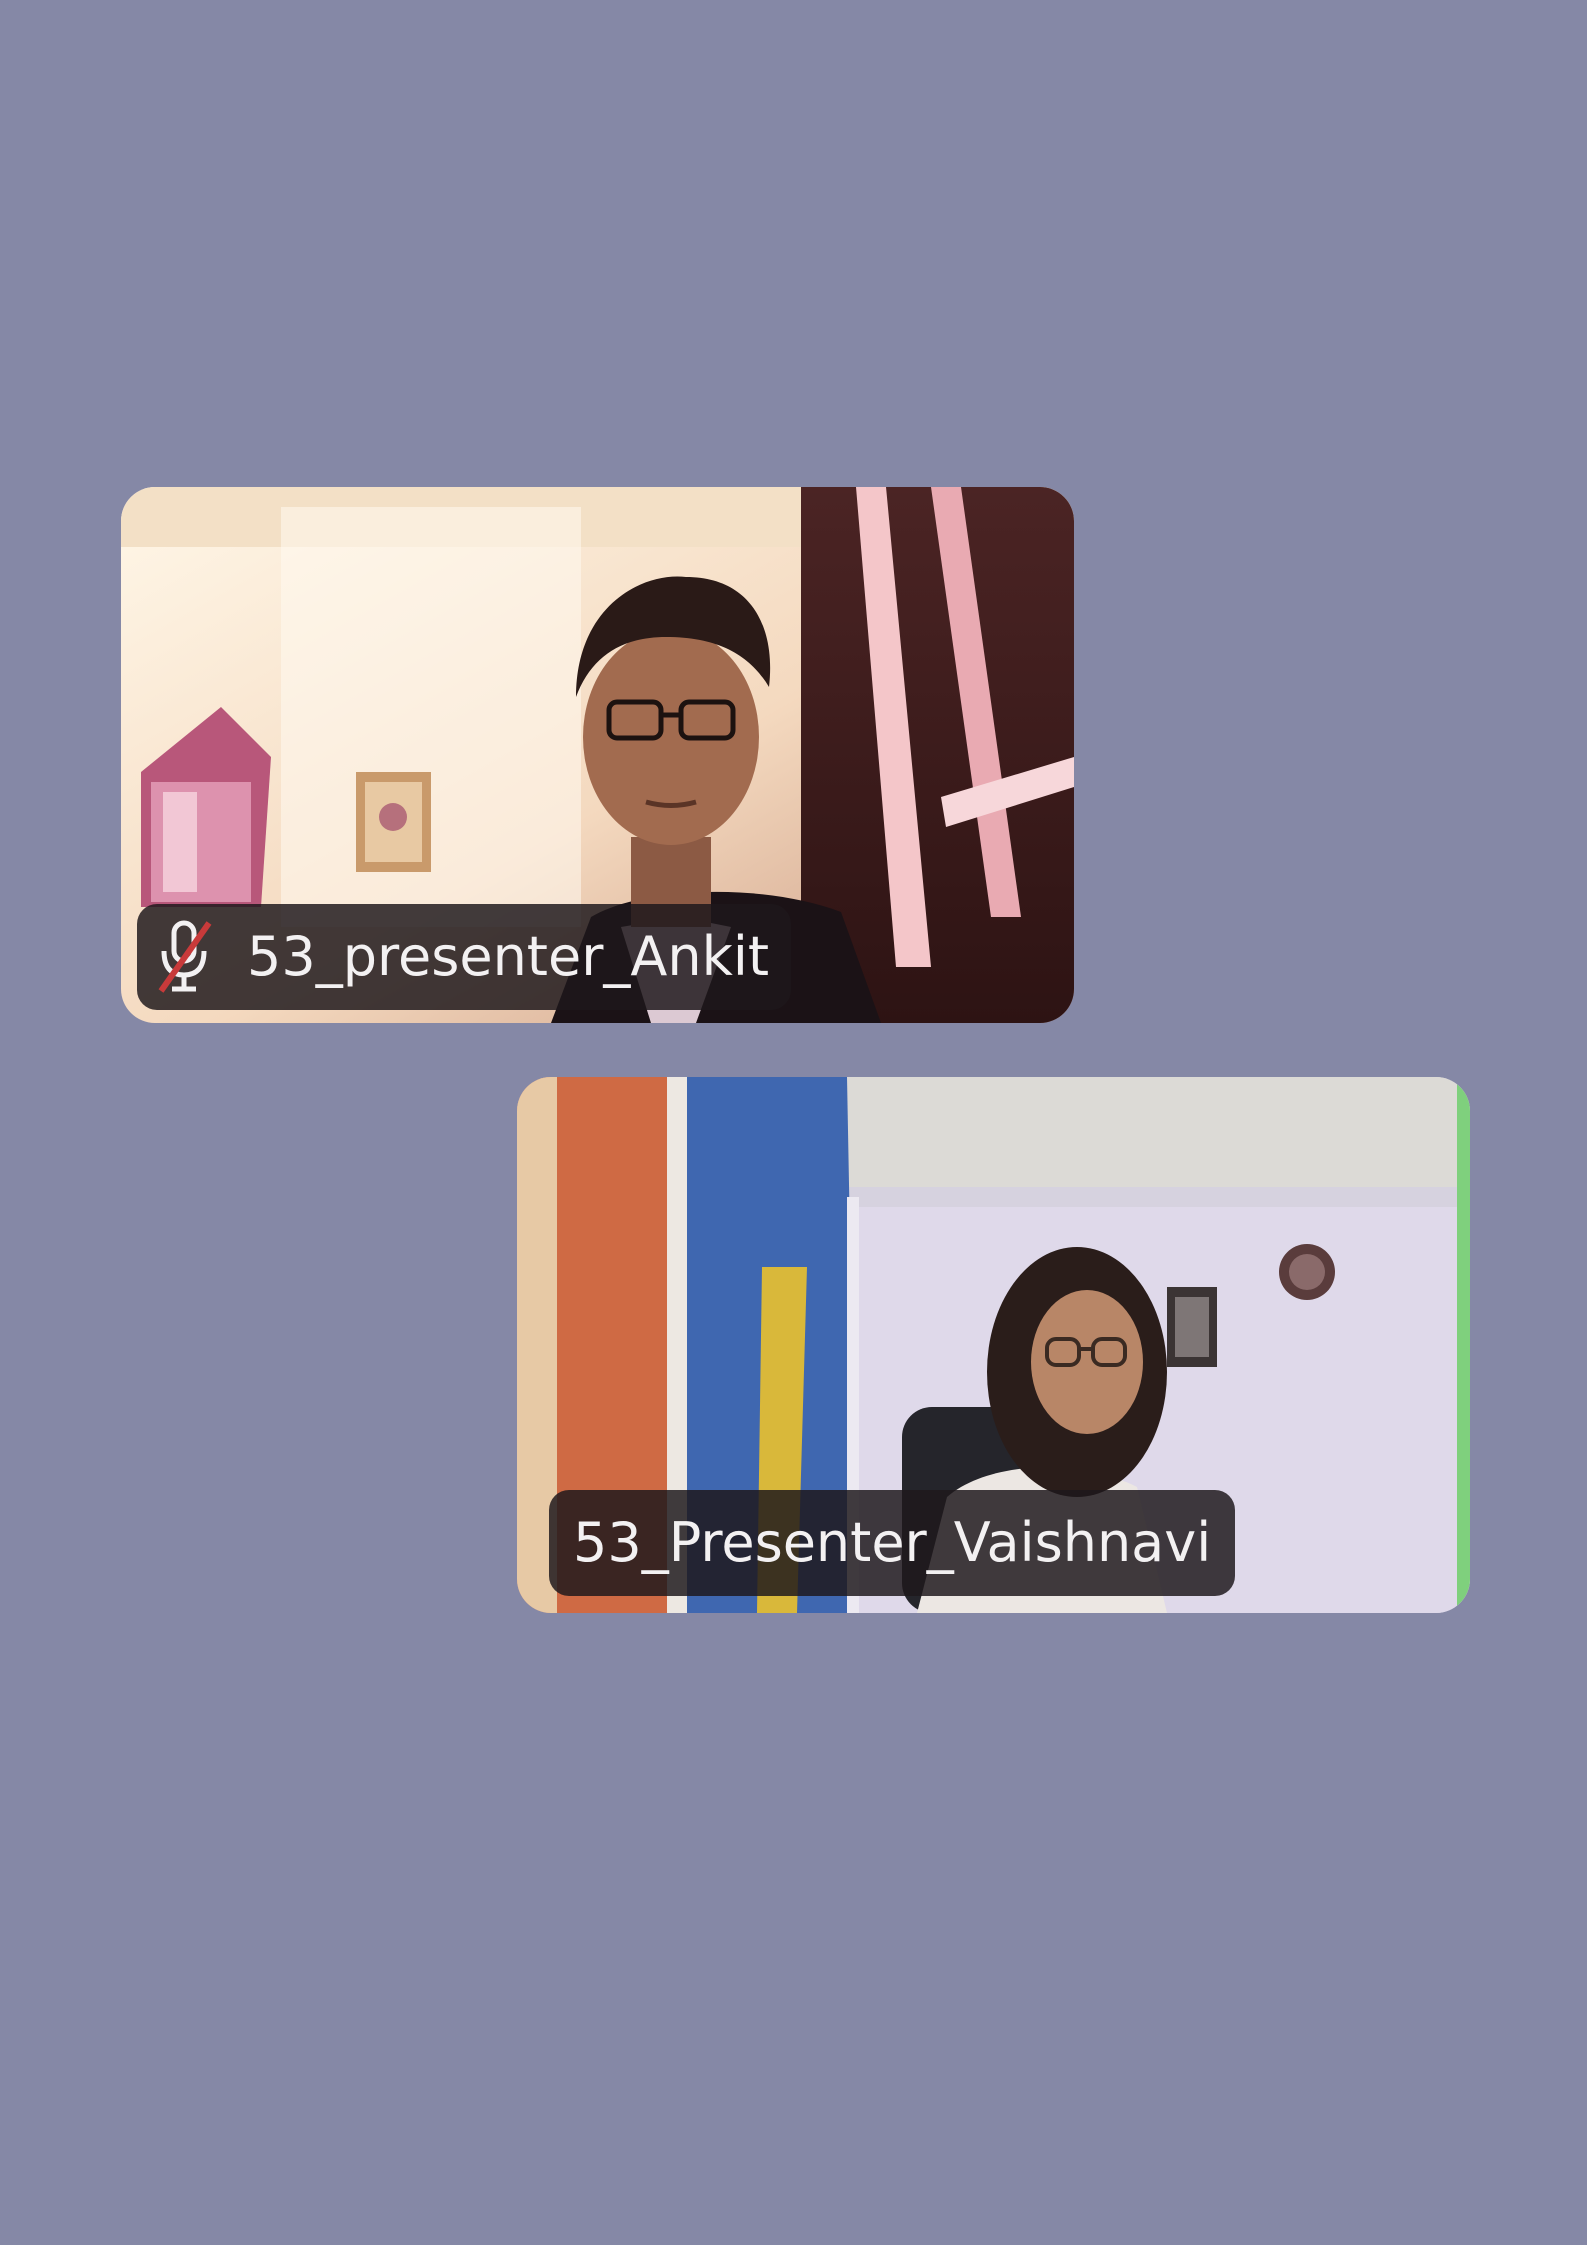  I want to click on mic-muted-icon, so click(184, 957).